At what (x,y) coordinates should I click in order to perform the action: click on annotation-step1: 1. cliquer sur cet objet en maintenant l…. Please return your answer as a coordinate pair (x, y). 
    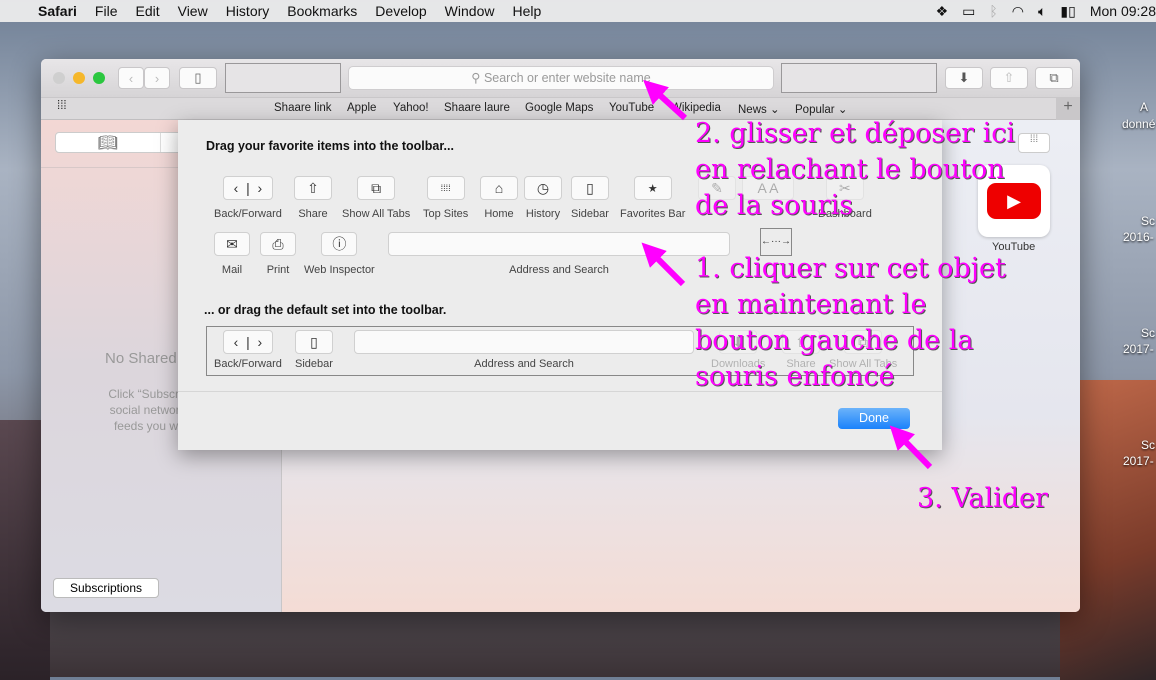
    Looking at the image, I should click on (850, 322).